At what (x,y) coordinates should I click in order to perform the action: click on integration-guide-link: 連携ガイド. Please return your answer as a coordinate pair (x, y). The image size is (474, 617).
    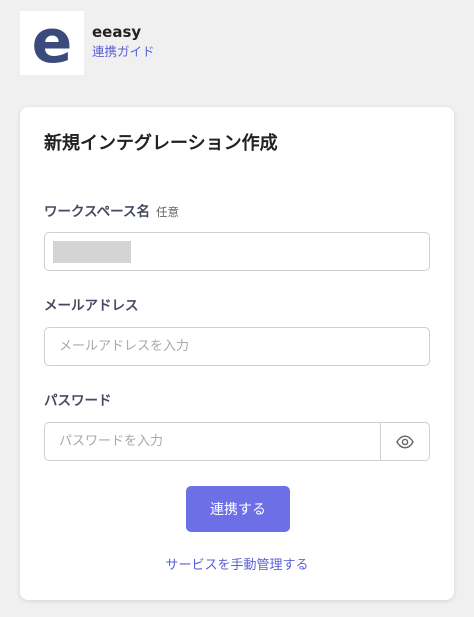
    Looking at the image, I should click on (123, 52).